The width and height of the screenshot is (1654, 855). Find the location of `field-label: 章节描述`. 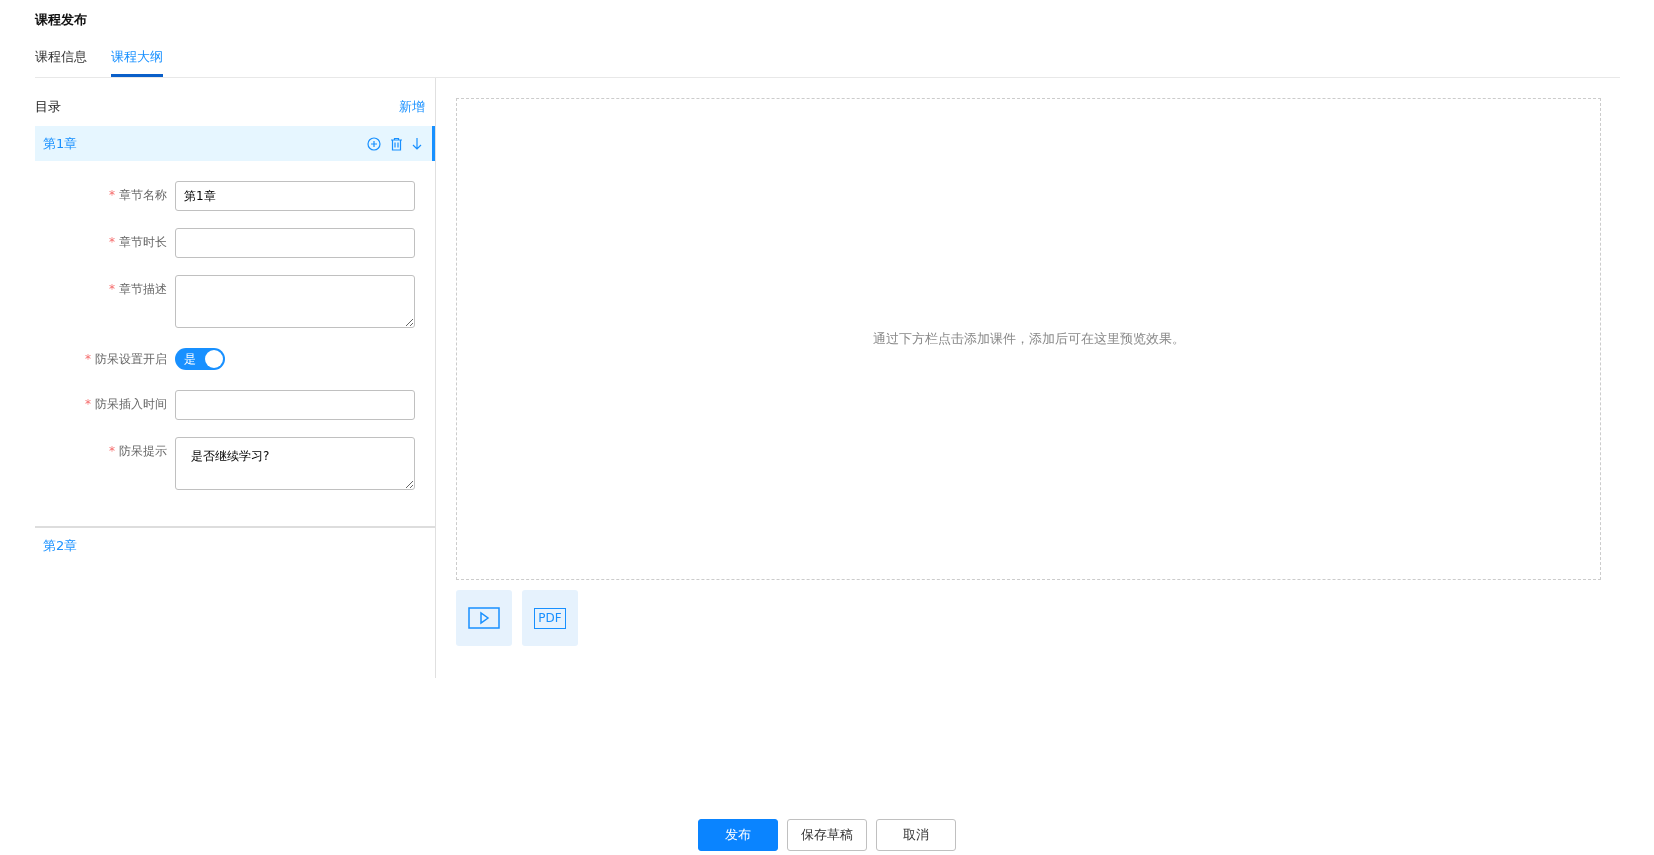

field-label: 章节描述 is located at coordinates (143, 289).